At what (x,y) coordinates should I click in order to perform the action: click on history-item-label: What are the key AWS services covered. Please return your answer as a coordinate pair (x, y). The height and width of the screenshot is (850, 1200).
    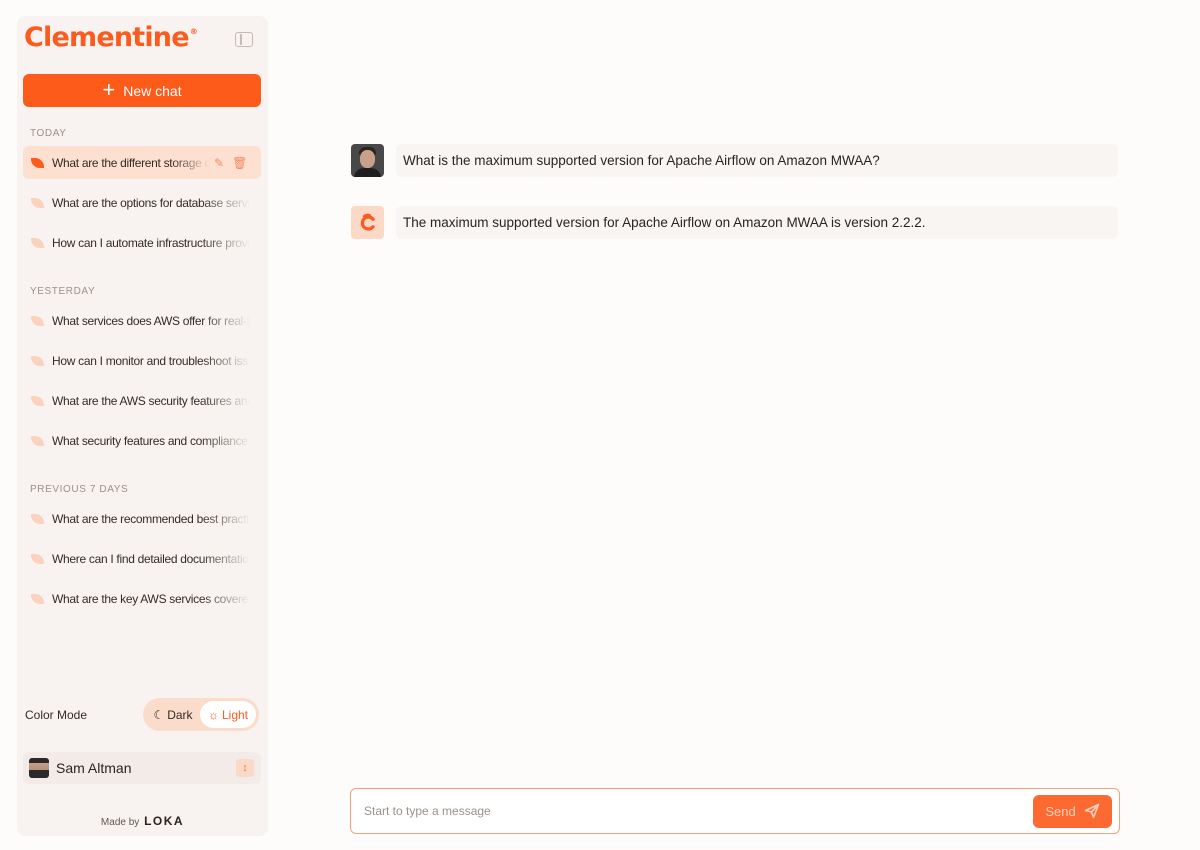
    Looking at the image, I should click on (151, 598).